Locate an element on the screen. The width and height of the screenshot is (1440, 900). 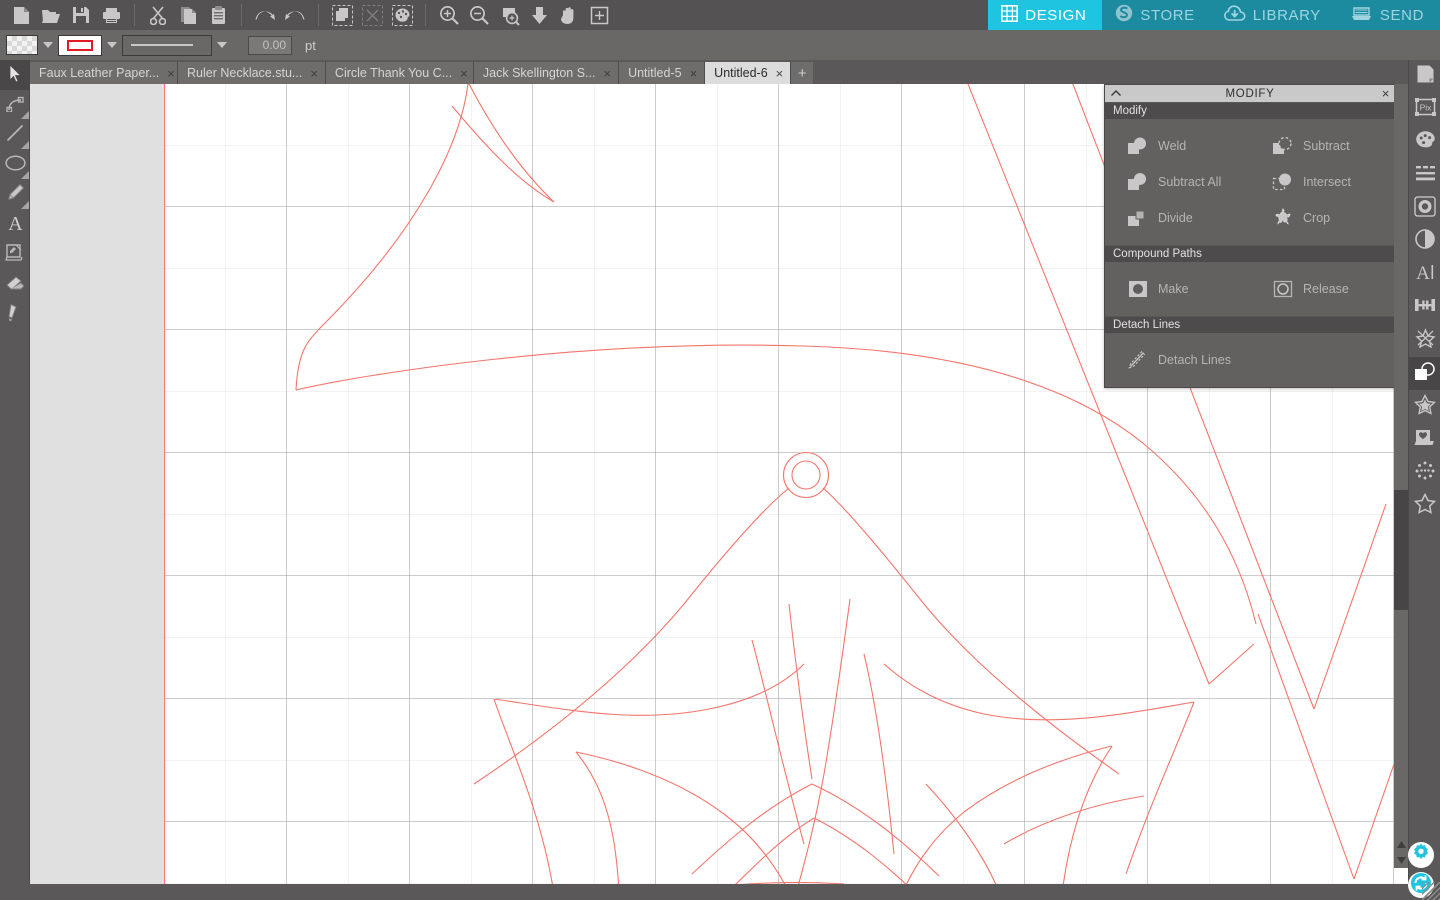
line-thickness-unit: pt is located at coordinates (310, 45).